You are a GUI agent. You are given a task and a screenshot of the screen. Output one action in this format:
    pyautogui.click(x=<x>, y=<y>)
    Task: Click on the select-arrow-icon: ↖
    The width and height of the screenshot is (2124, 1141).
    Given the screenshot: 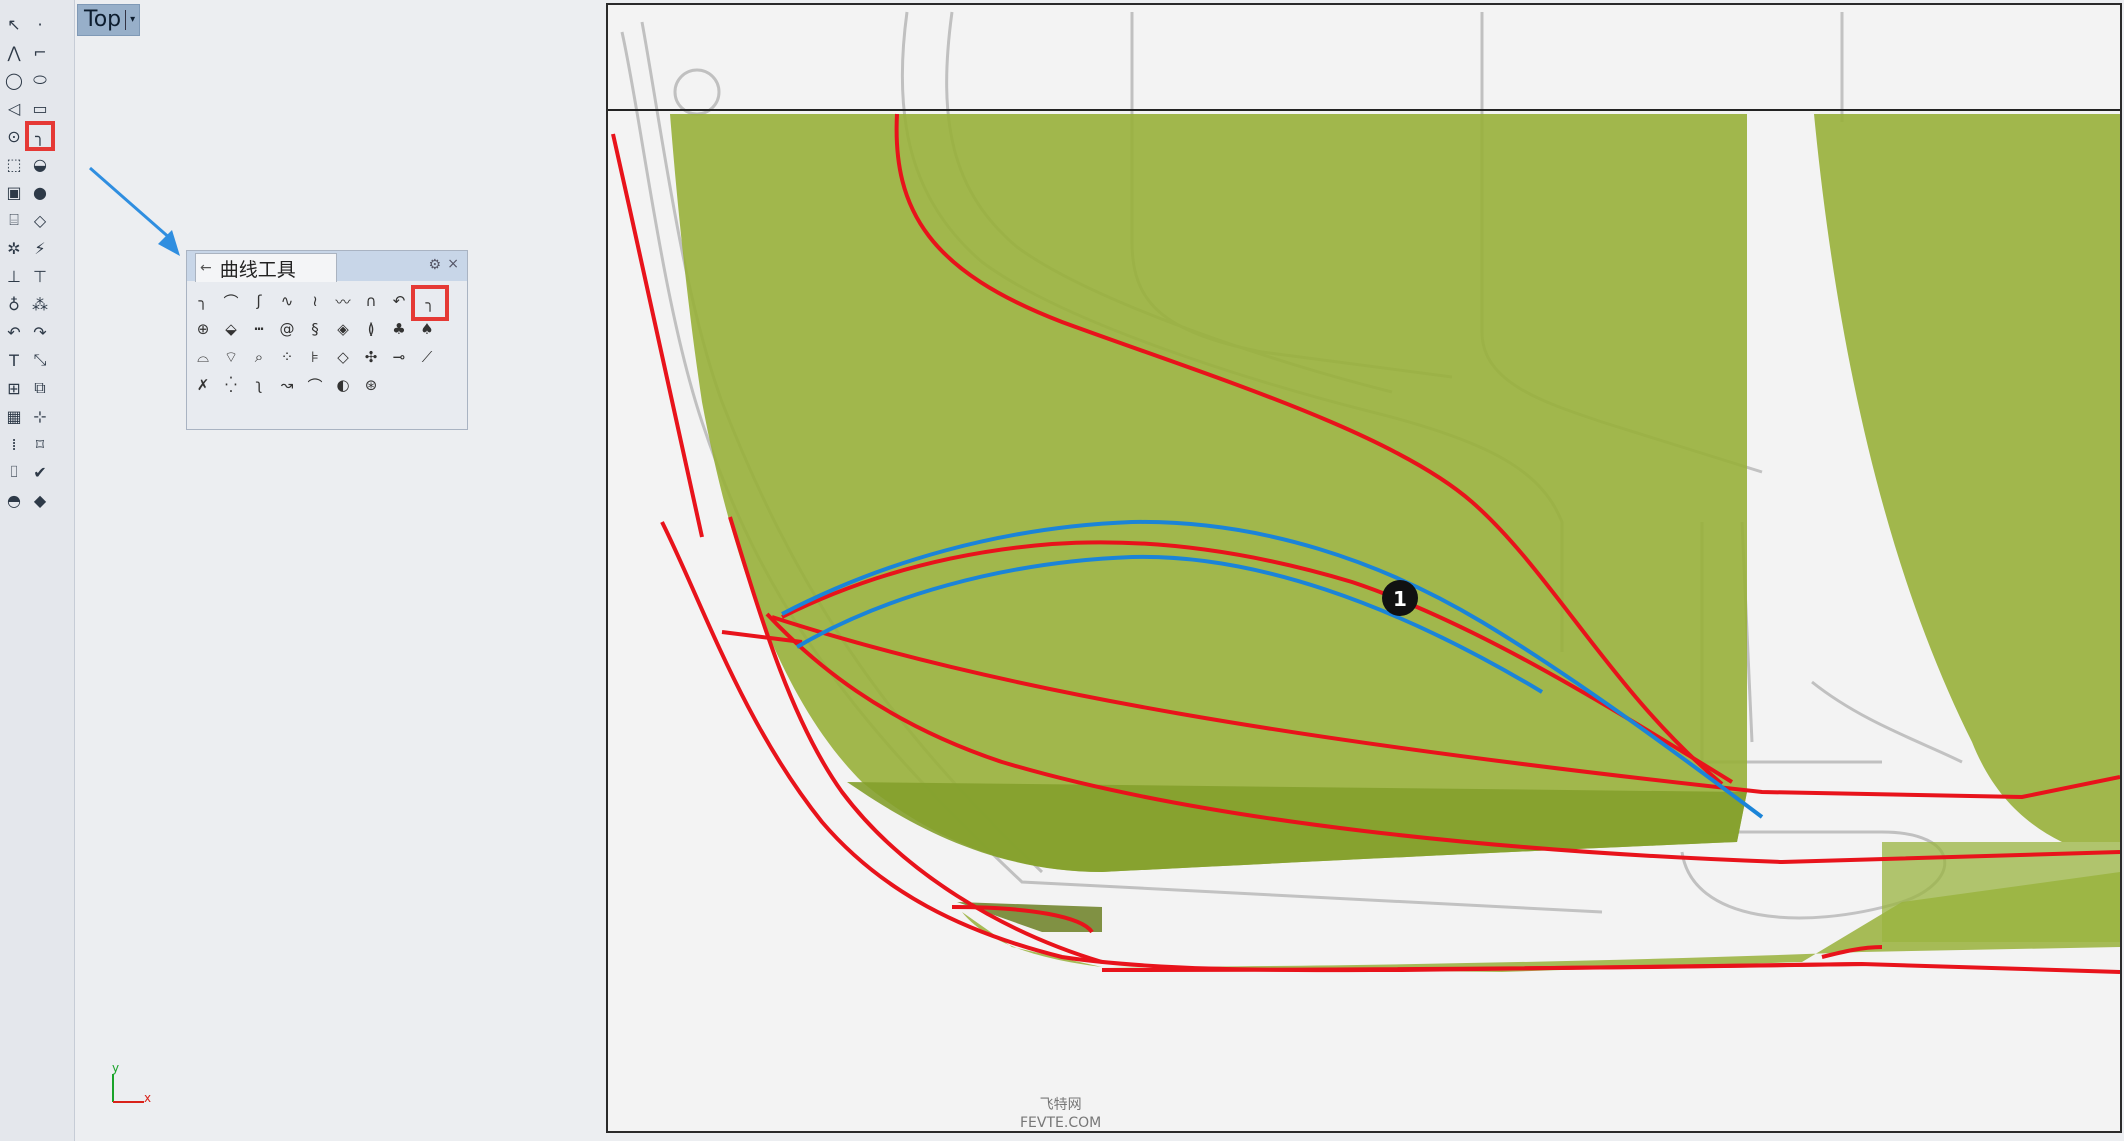 What is the action you would take?
    pyautogui.click(x=14, y=24)
    